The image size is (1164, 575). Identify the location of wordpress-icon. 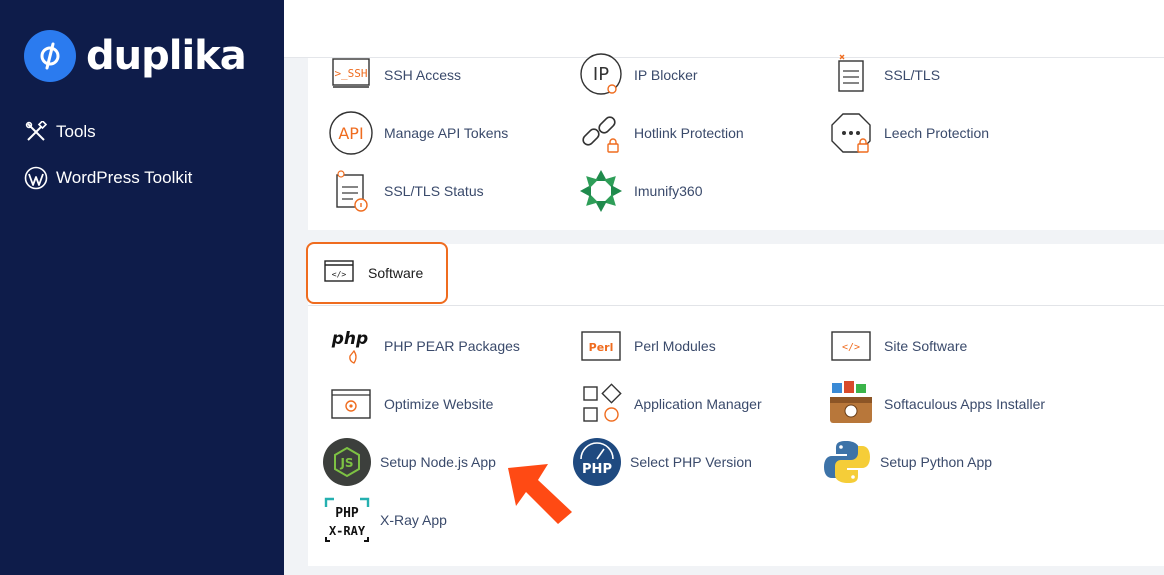
(36, 178).